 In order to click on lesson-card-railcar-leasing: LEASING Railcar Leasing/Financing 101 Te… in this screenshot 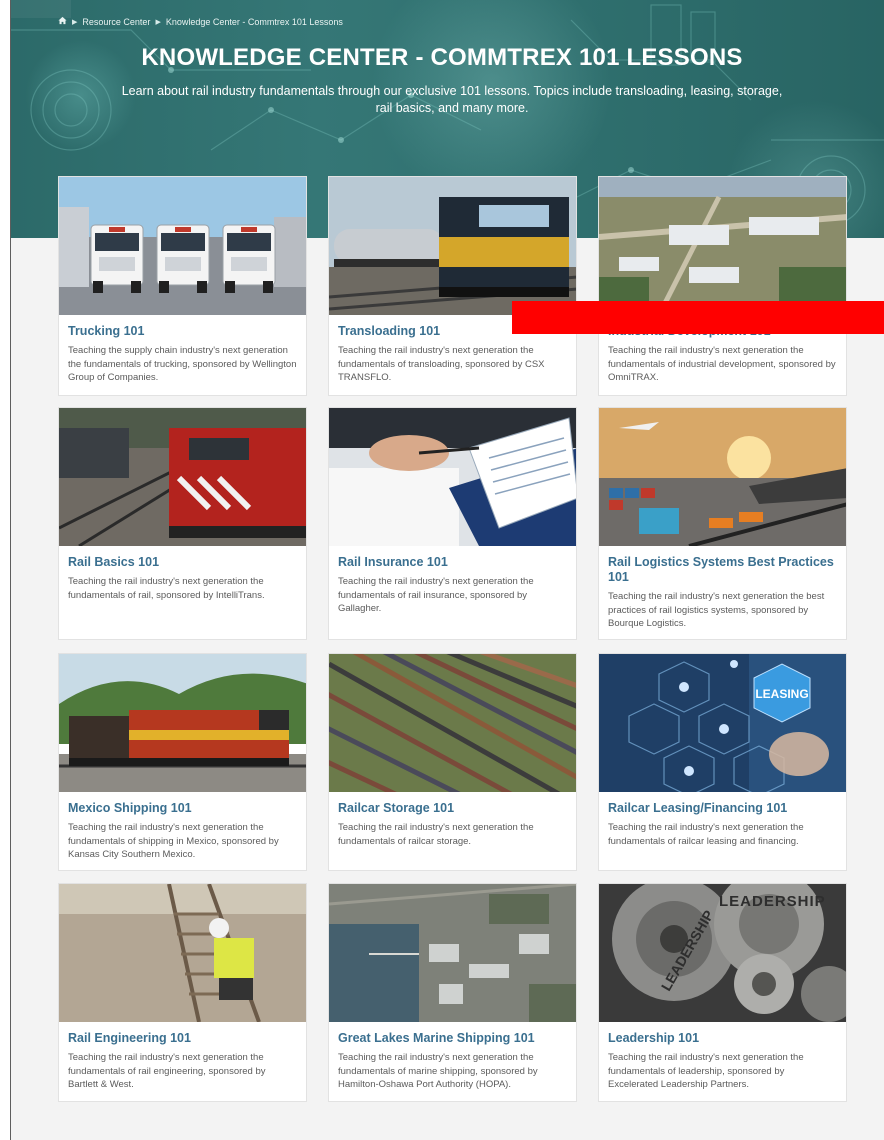, I will do `click(722, 762)`.